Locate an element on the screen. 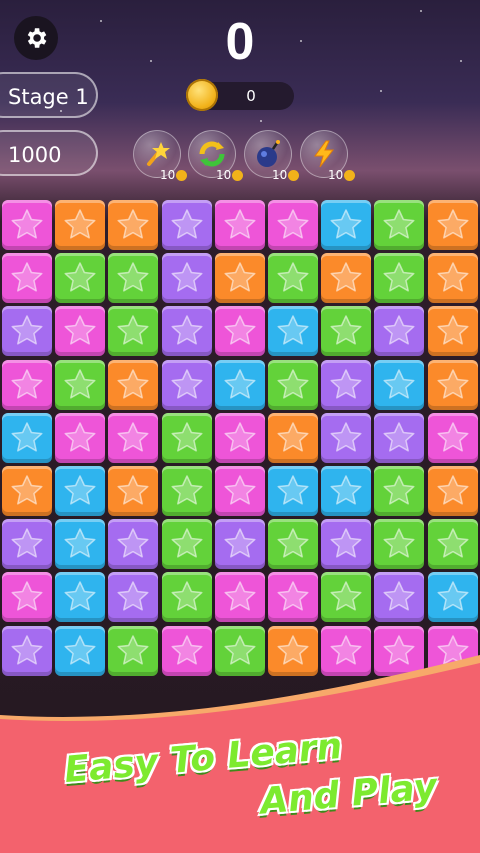 This screenshot has height=853, width=480. score-display: 0 is located at coordinates (240, 42).